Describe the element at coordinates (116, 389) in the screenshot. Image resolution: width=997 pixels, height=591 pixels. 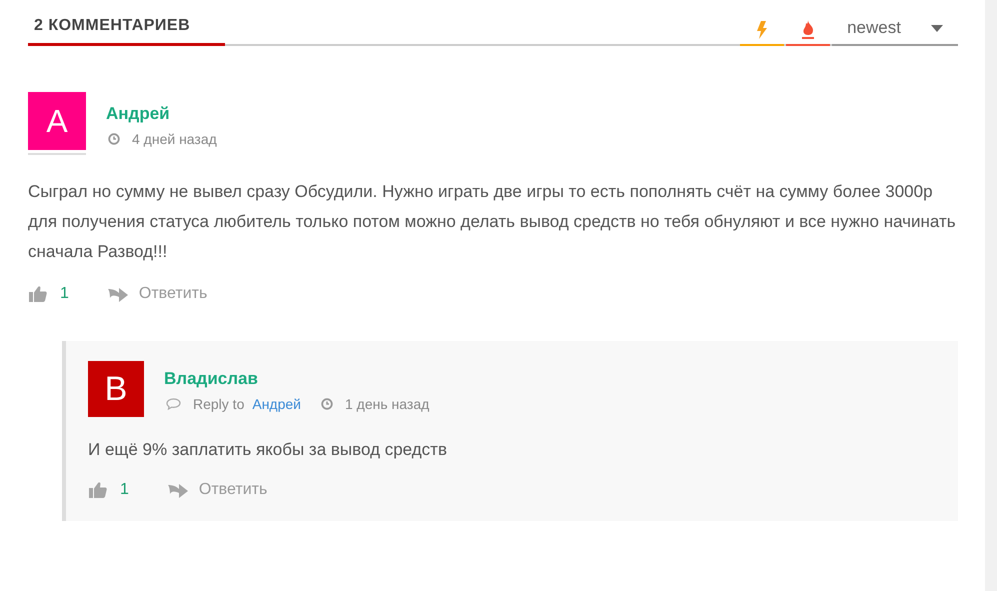
I see `avatar: B` at that location.